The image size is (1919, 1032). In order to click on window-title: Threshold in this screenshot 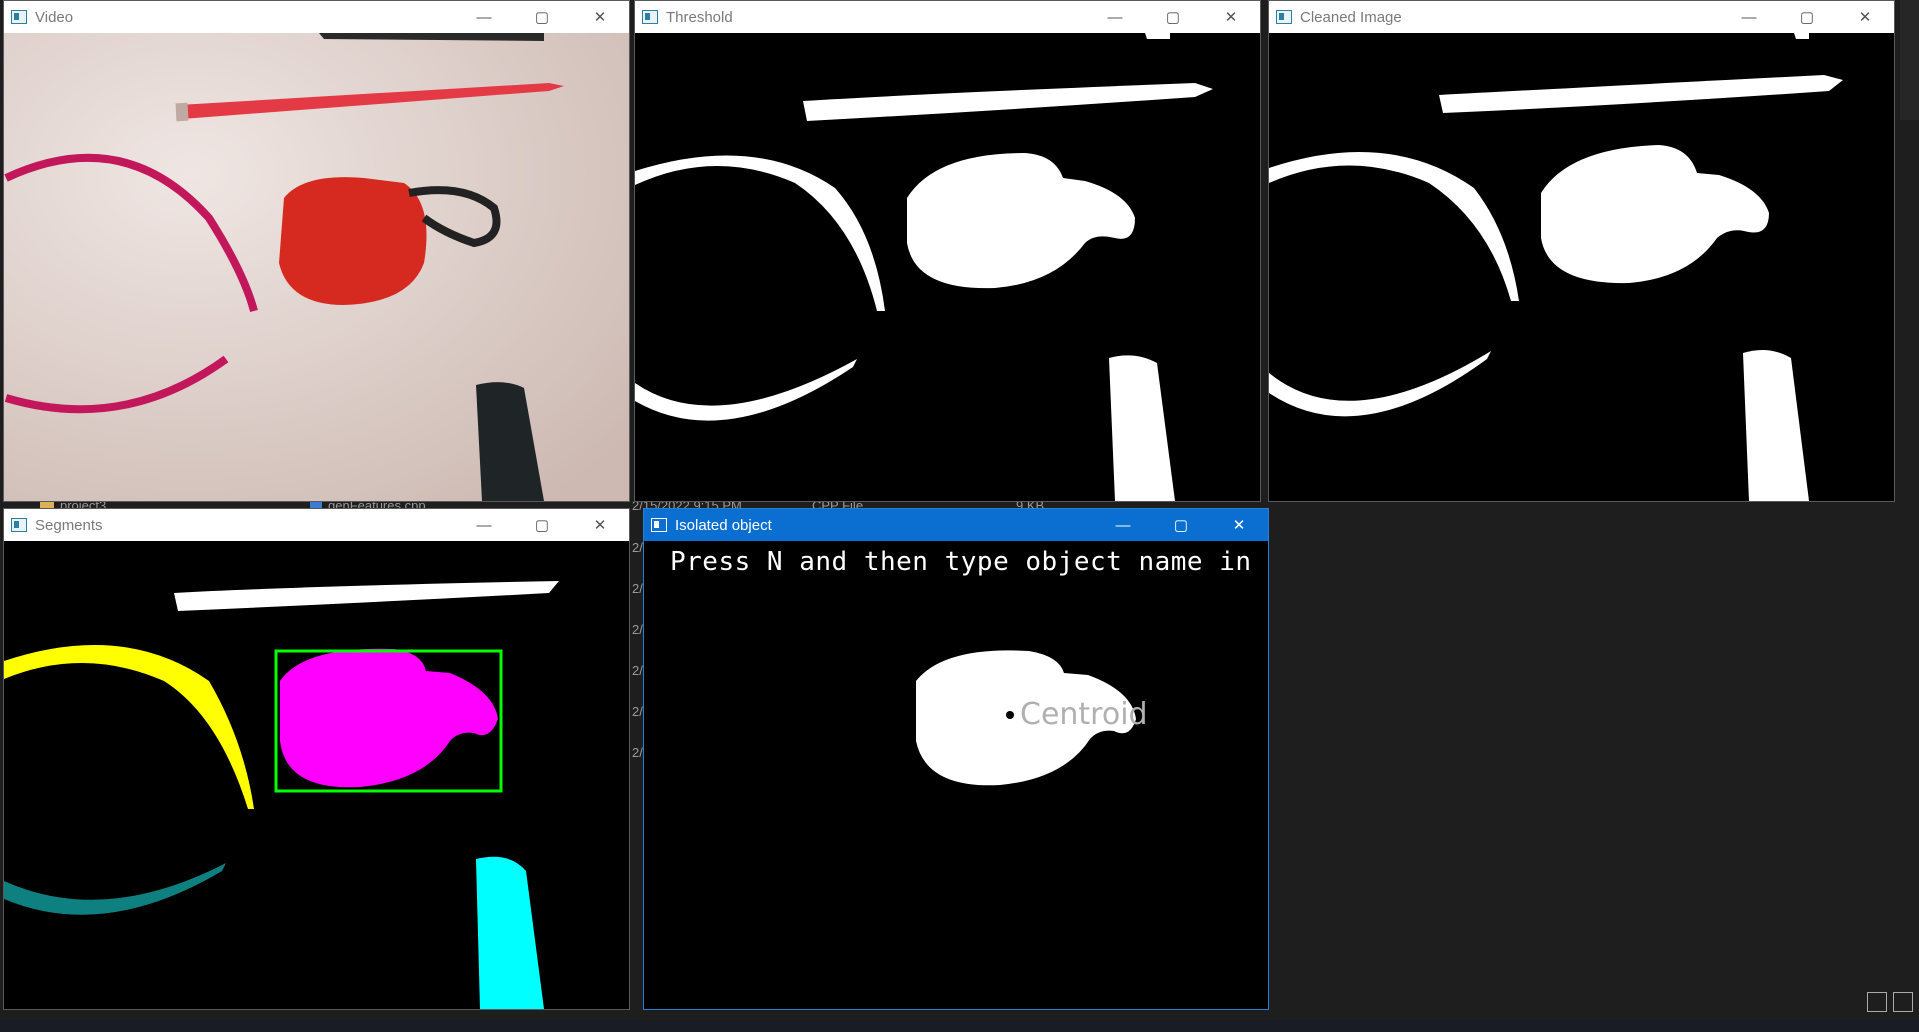, I will do `click(699, 17)`.